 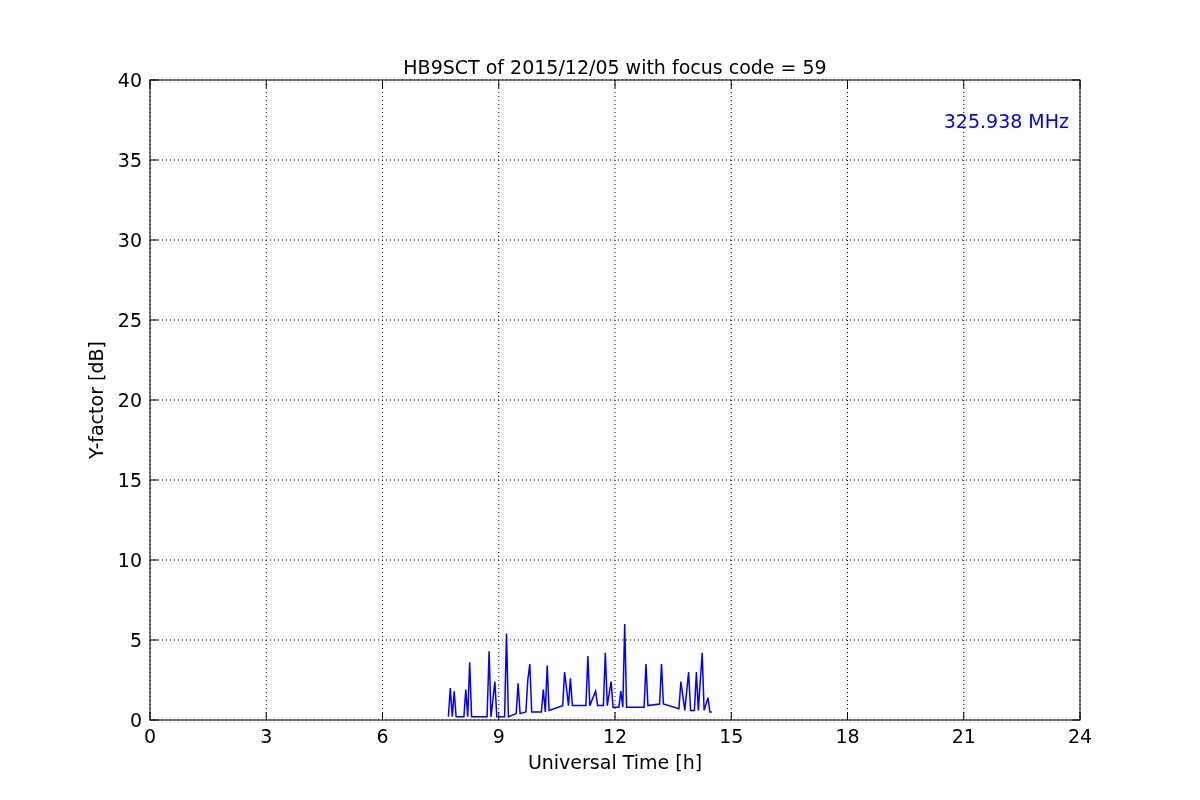 What do you see at coordinates (1006, 121) in the screenshot?
I see `series-label: 325.938 MHz` at bounding box center [1006, 121].